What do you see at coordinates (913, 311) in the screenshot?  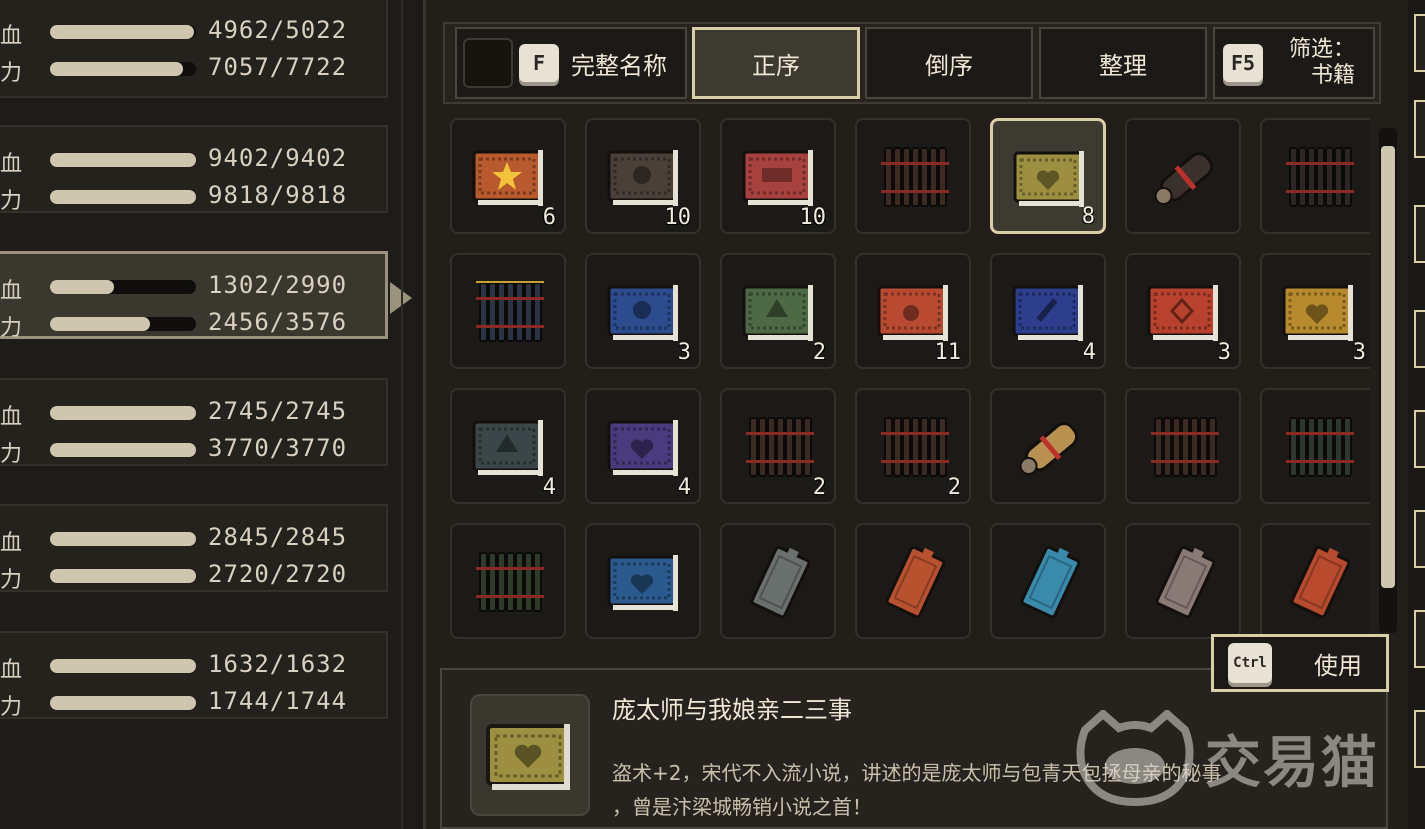 I see `inventory-slot: 11` at bounding box center [913, 311].